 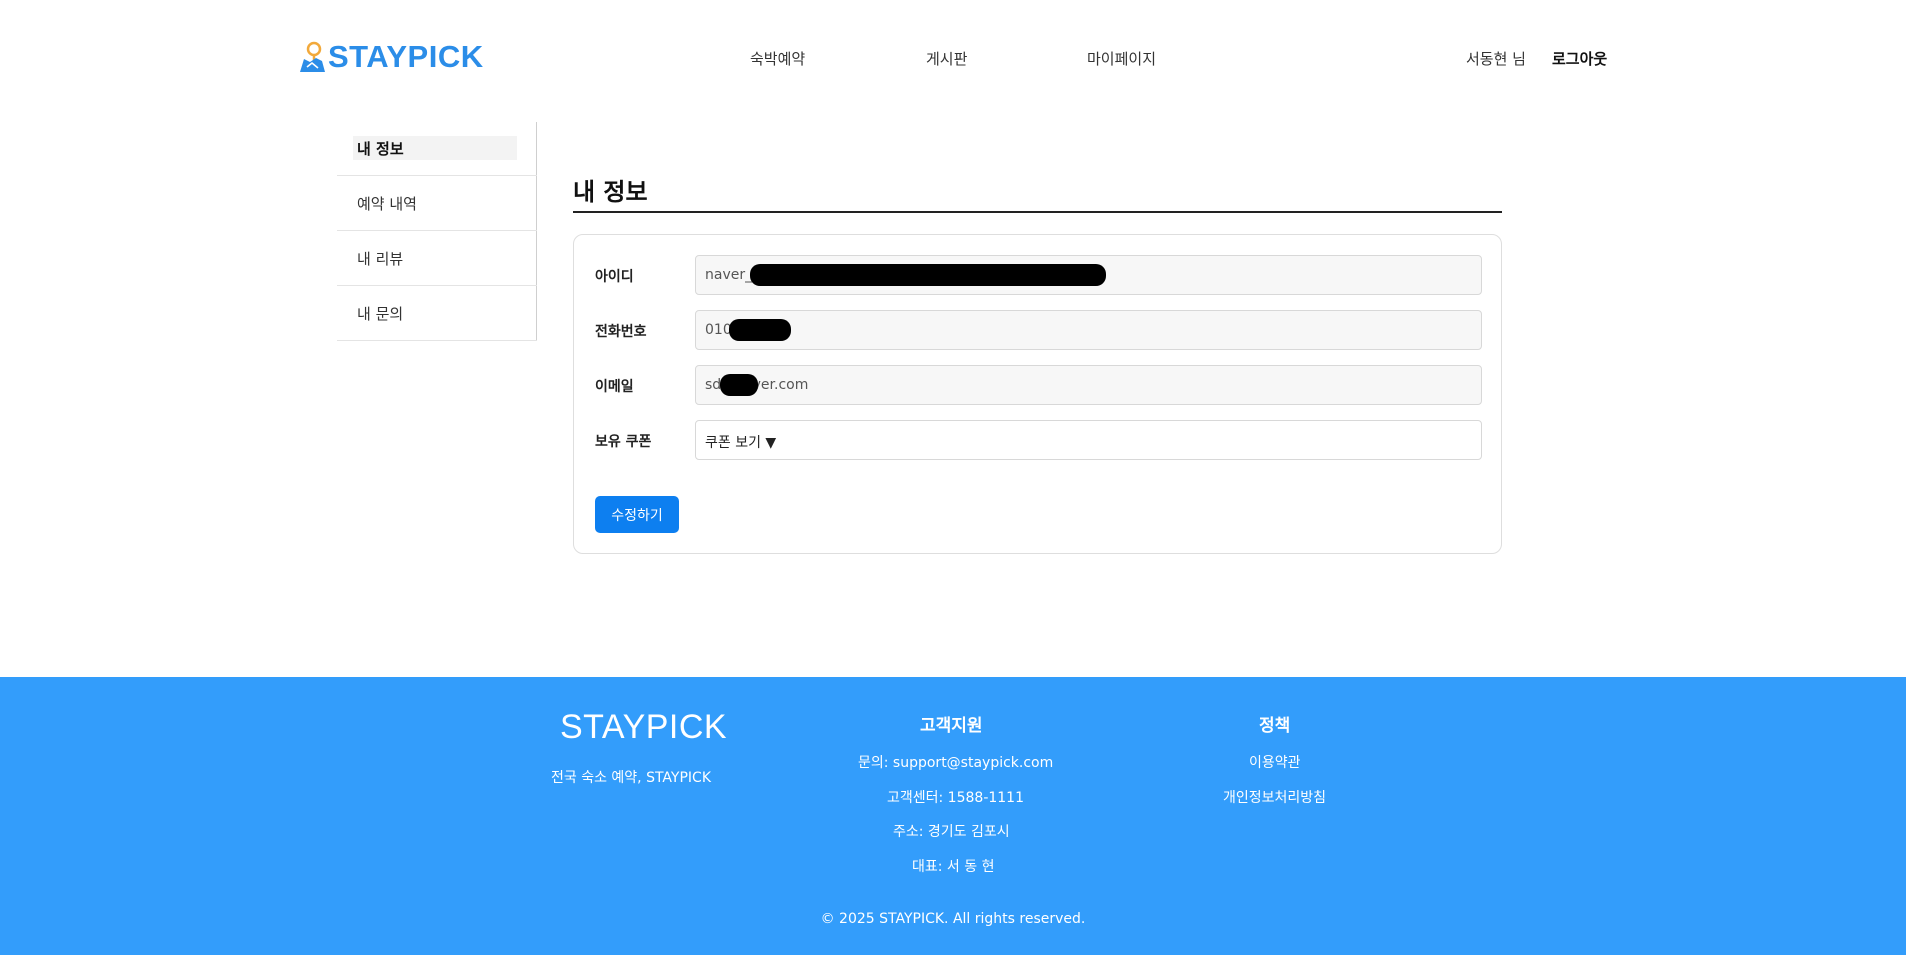 I want to click on sidebar-item-label: 예약 내역, so click(x=387, y=204).